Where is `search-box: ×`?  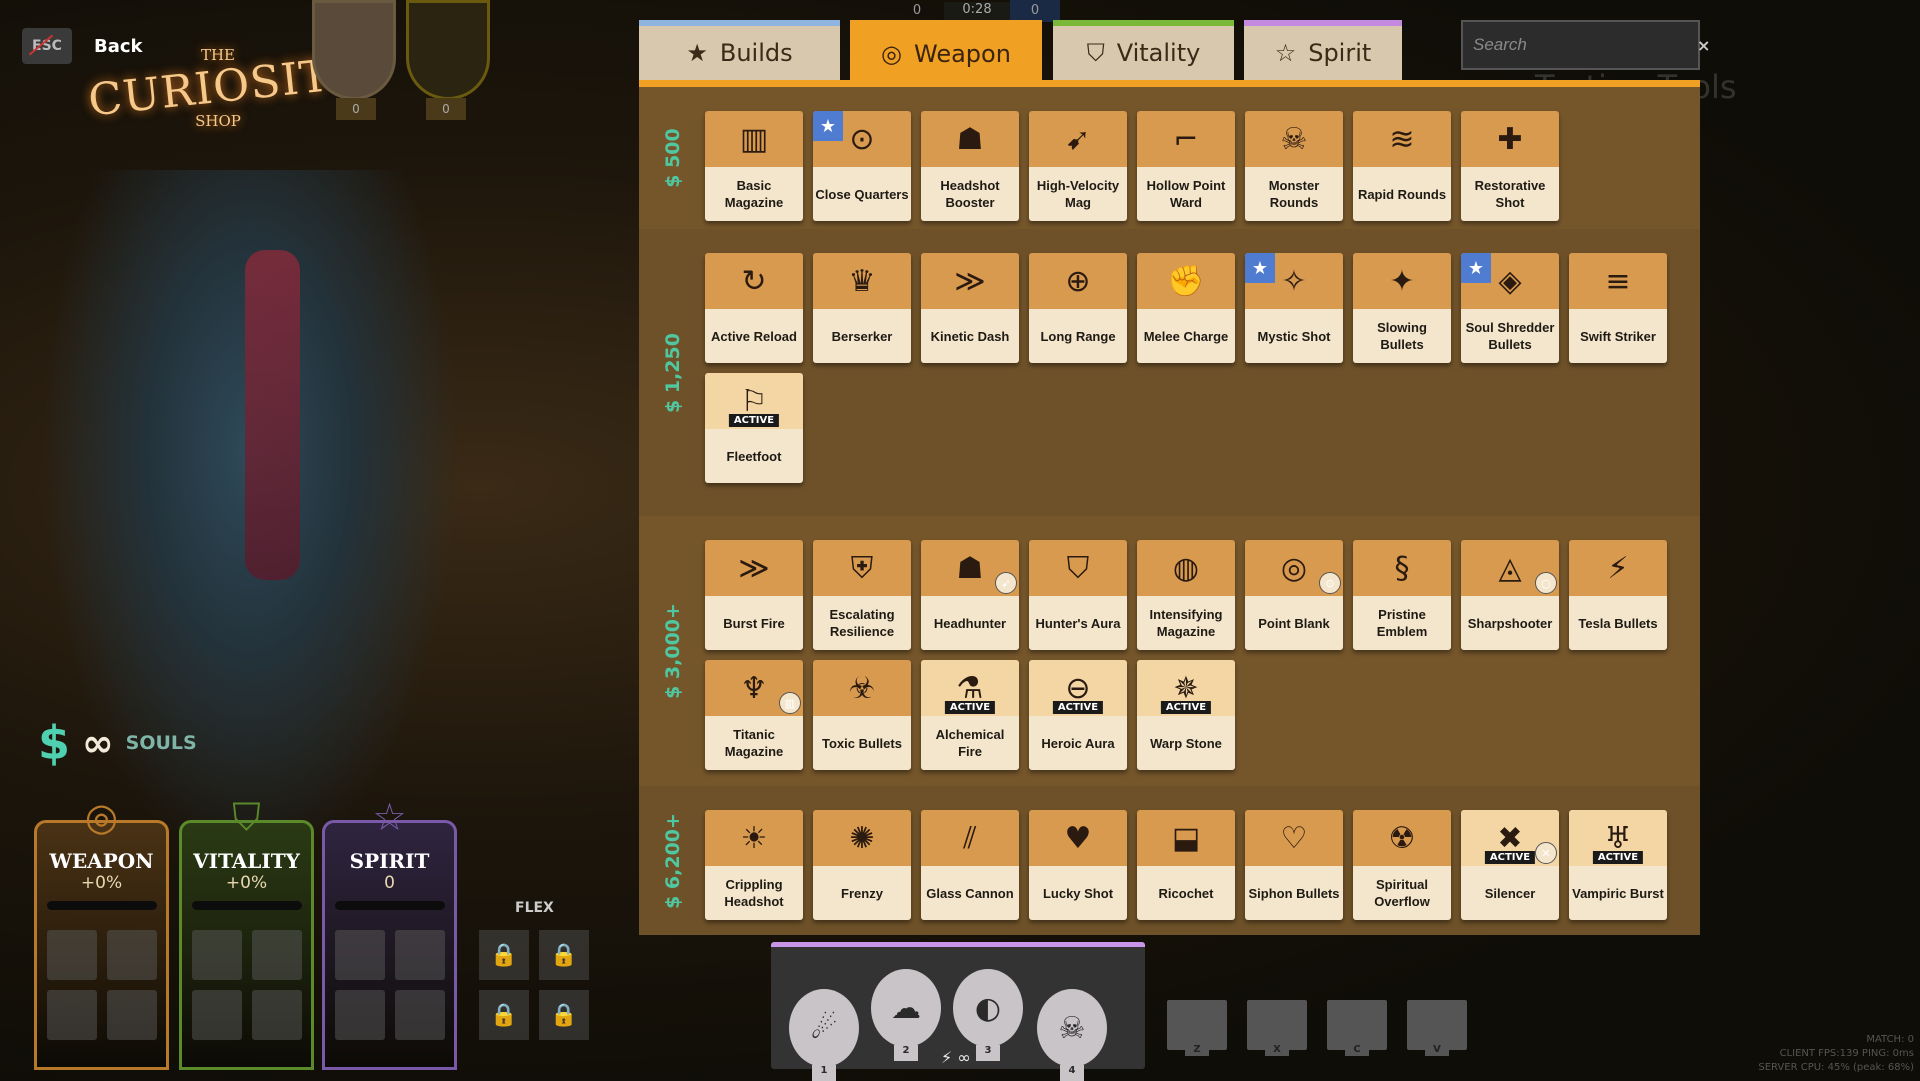 search-box: × is located at coordinates (1585, 45).